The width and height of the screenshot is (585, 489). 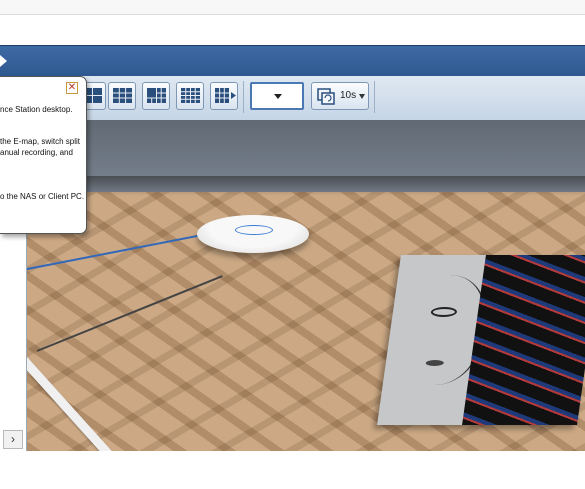 I want to click on close-icon: ✕, so click(x=72, y=88).